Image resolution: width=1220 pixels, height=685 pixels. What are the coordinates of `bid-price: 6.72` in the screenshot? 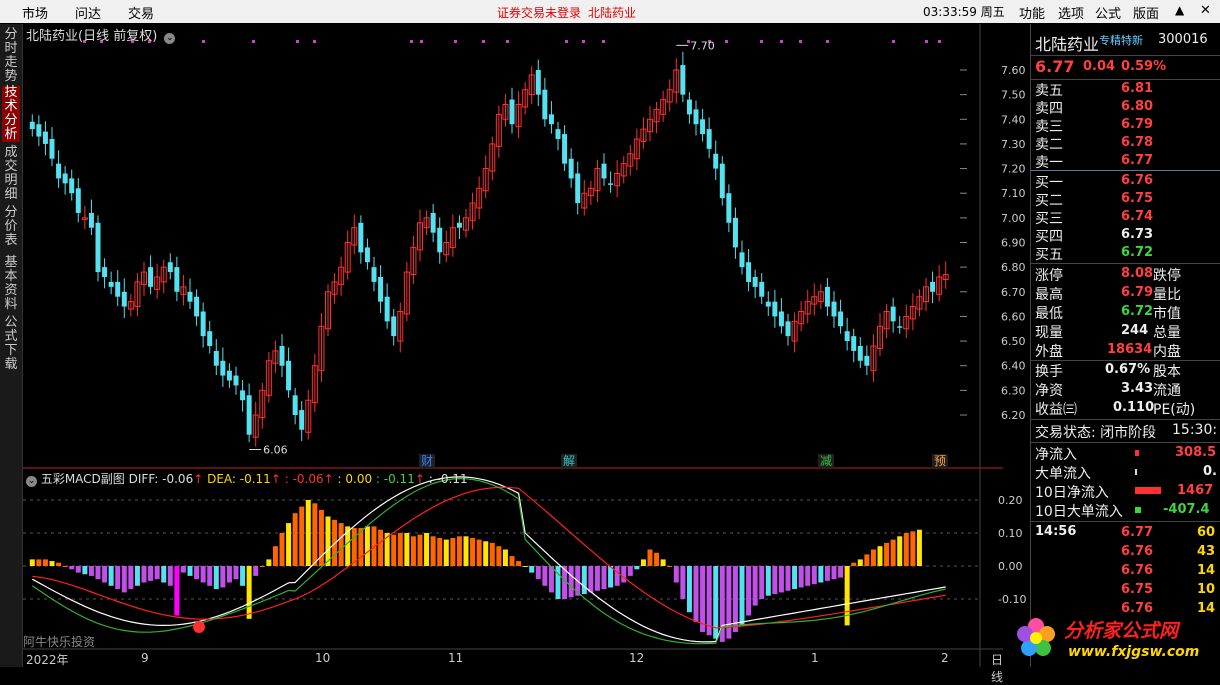 It's located at (1137, 252).